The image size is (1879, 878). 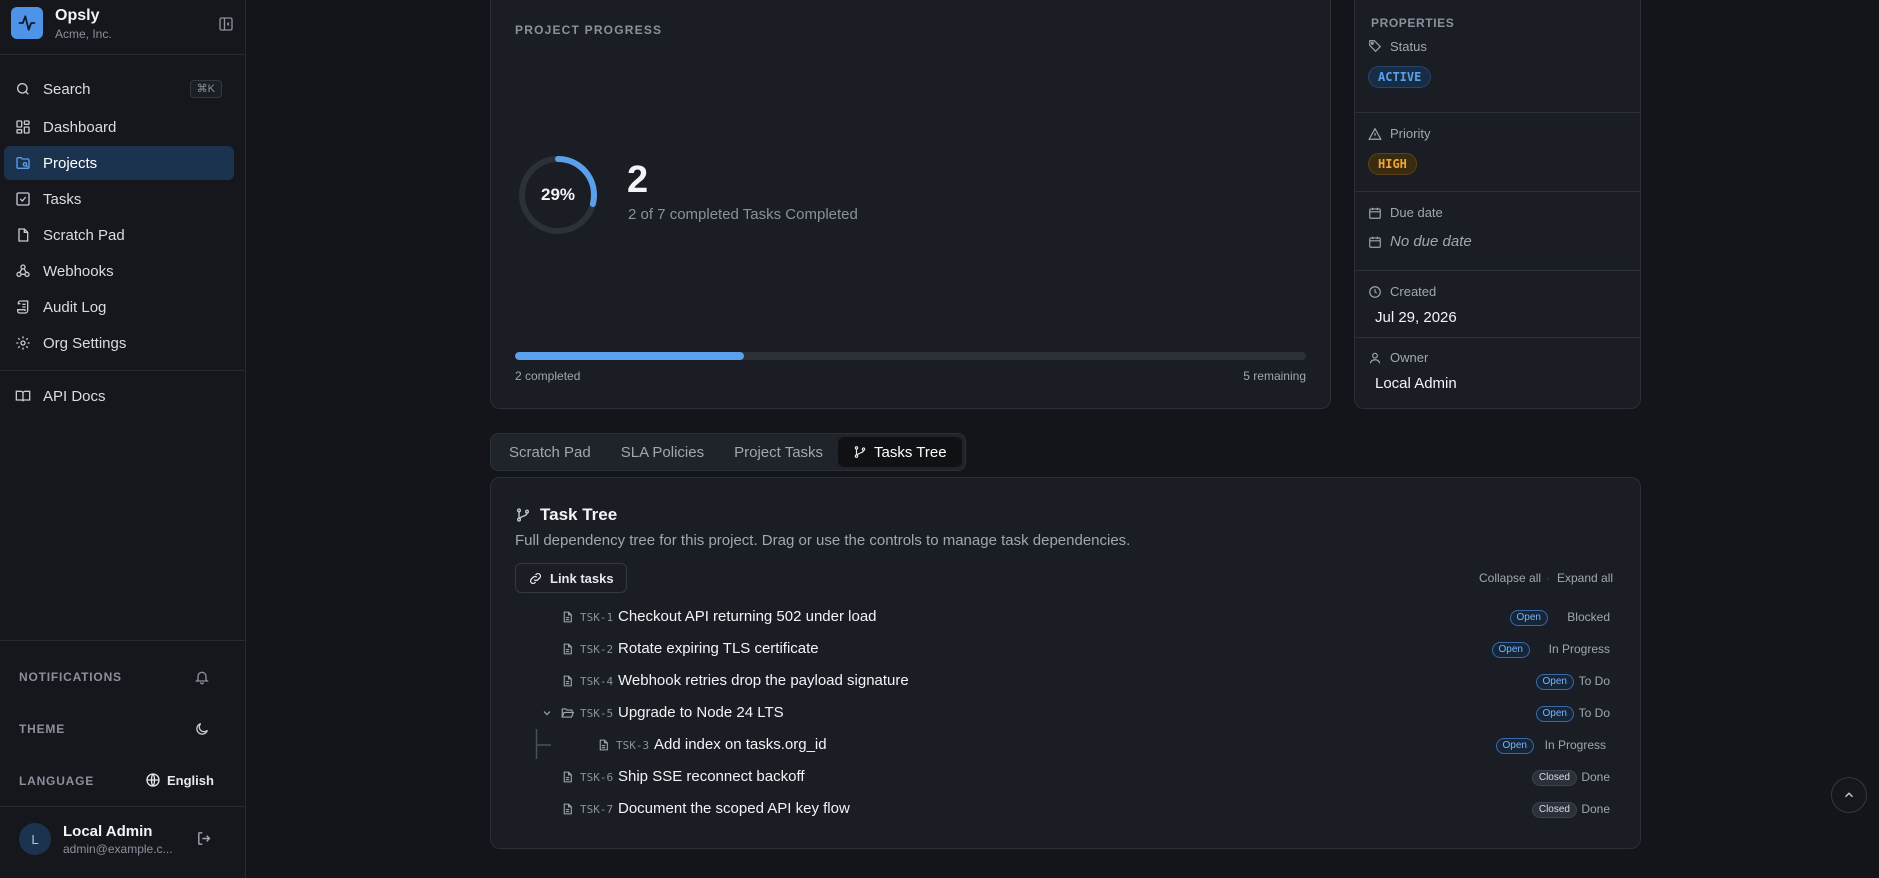 What do you see at coordinates (23, 396) in the screenshot?
I see `book-icon` at bounding box center [23, 396].